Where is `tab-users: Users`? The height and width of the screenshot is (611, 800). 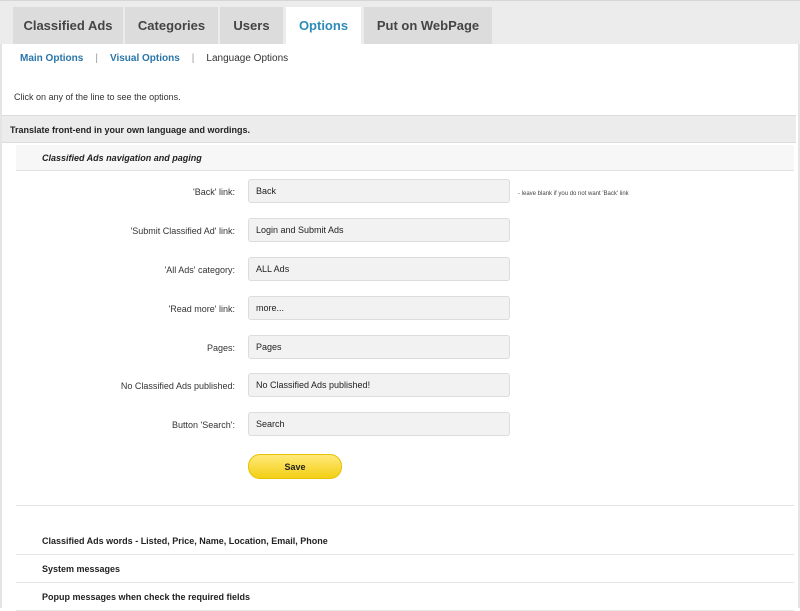
tab-users: Users is located at coordinates (251, 26).